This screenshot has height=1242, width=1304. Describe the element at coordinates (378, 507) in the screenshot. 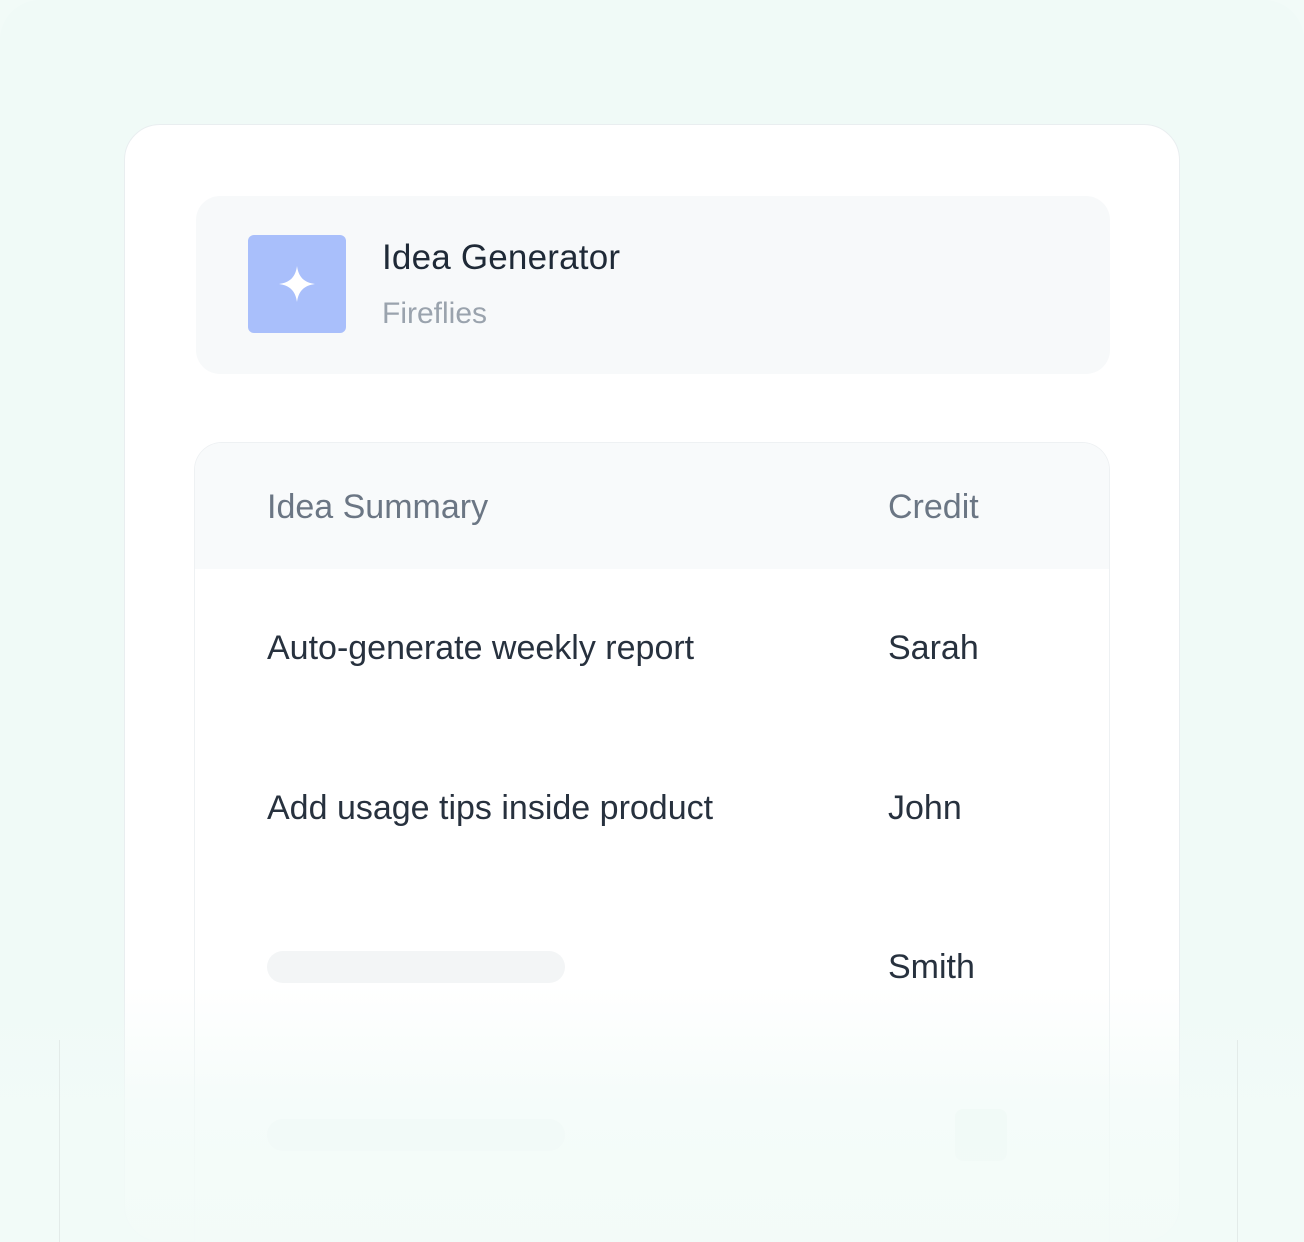

I see `column-header-summary: Idea Summary` at that location.